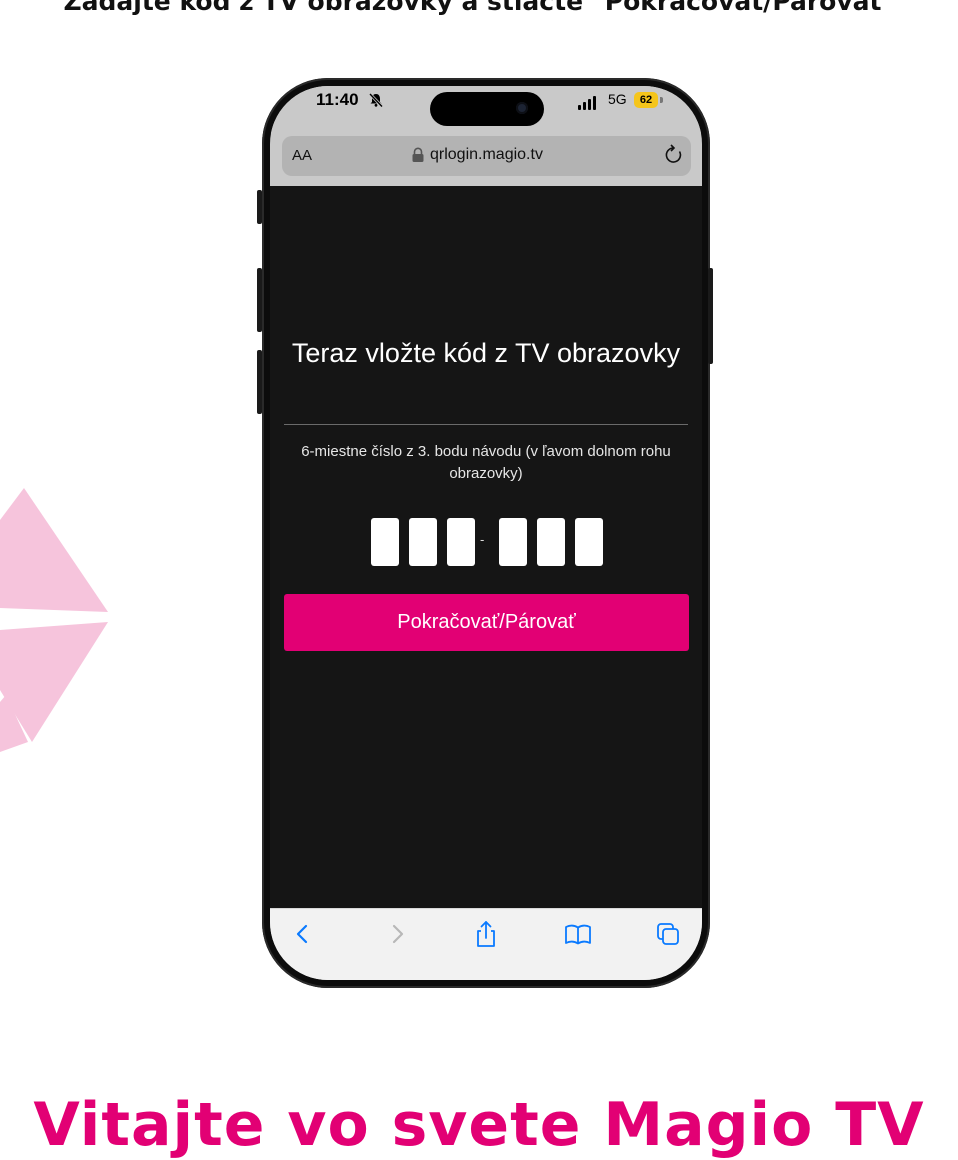 Image resolution: width=958 pixels, height=1160 pixels. Describe the element at coordinates (486, 110) in the screenshot. I see `status-bar: 11:40 5G 62` at that location.